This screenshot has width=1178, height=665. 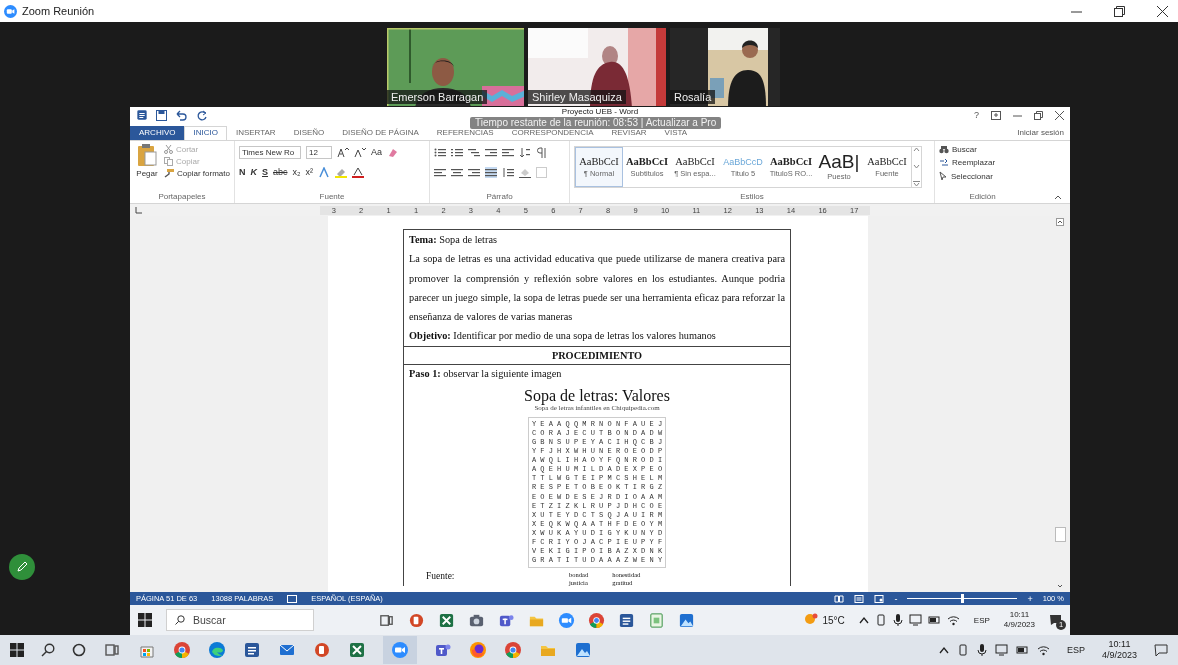 I want to click on read-mode-icon, so click(x=839, y=598).